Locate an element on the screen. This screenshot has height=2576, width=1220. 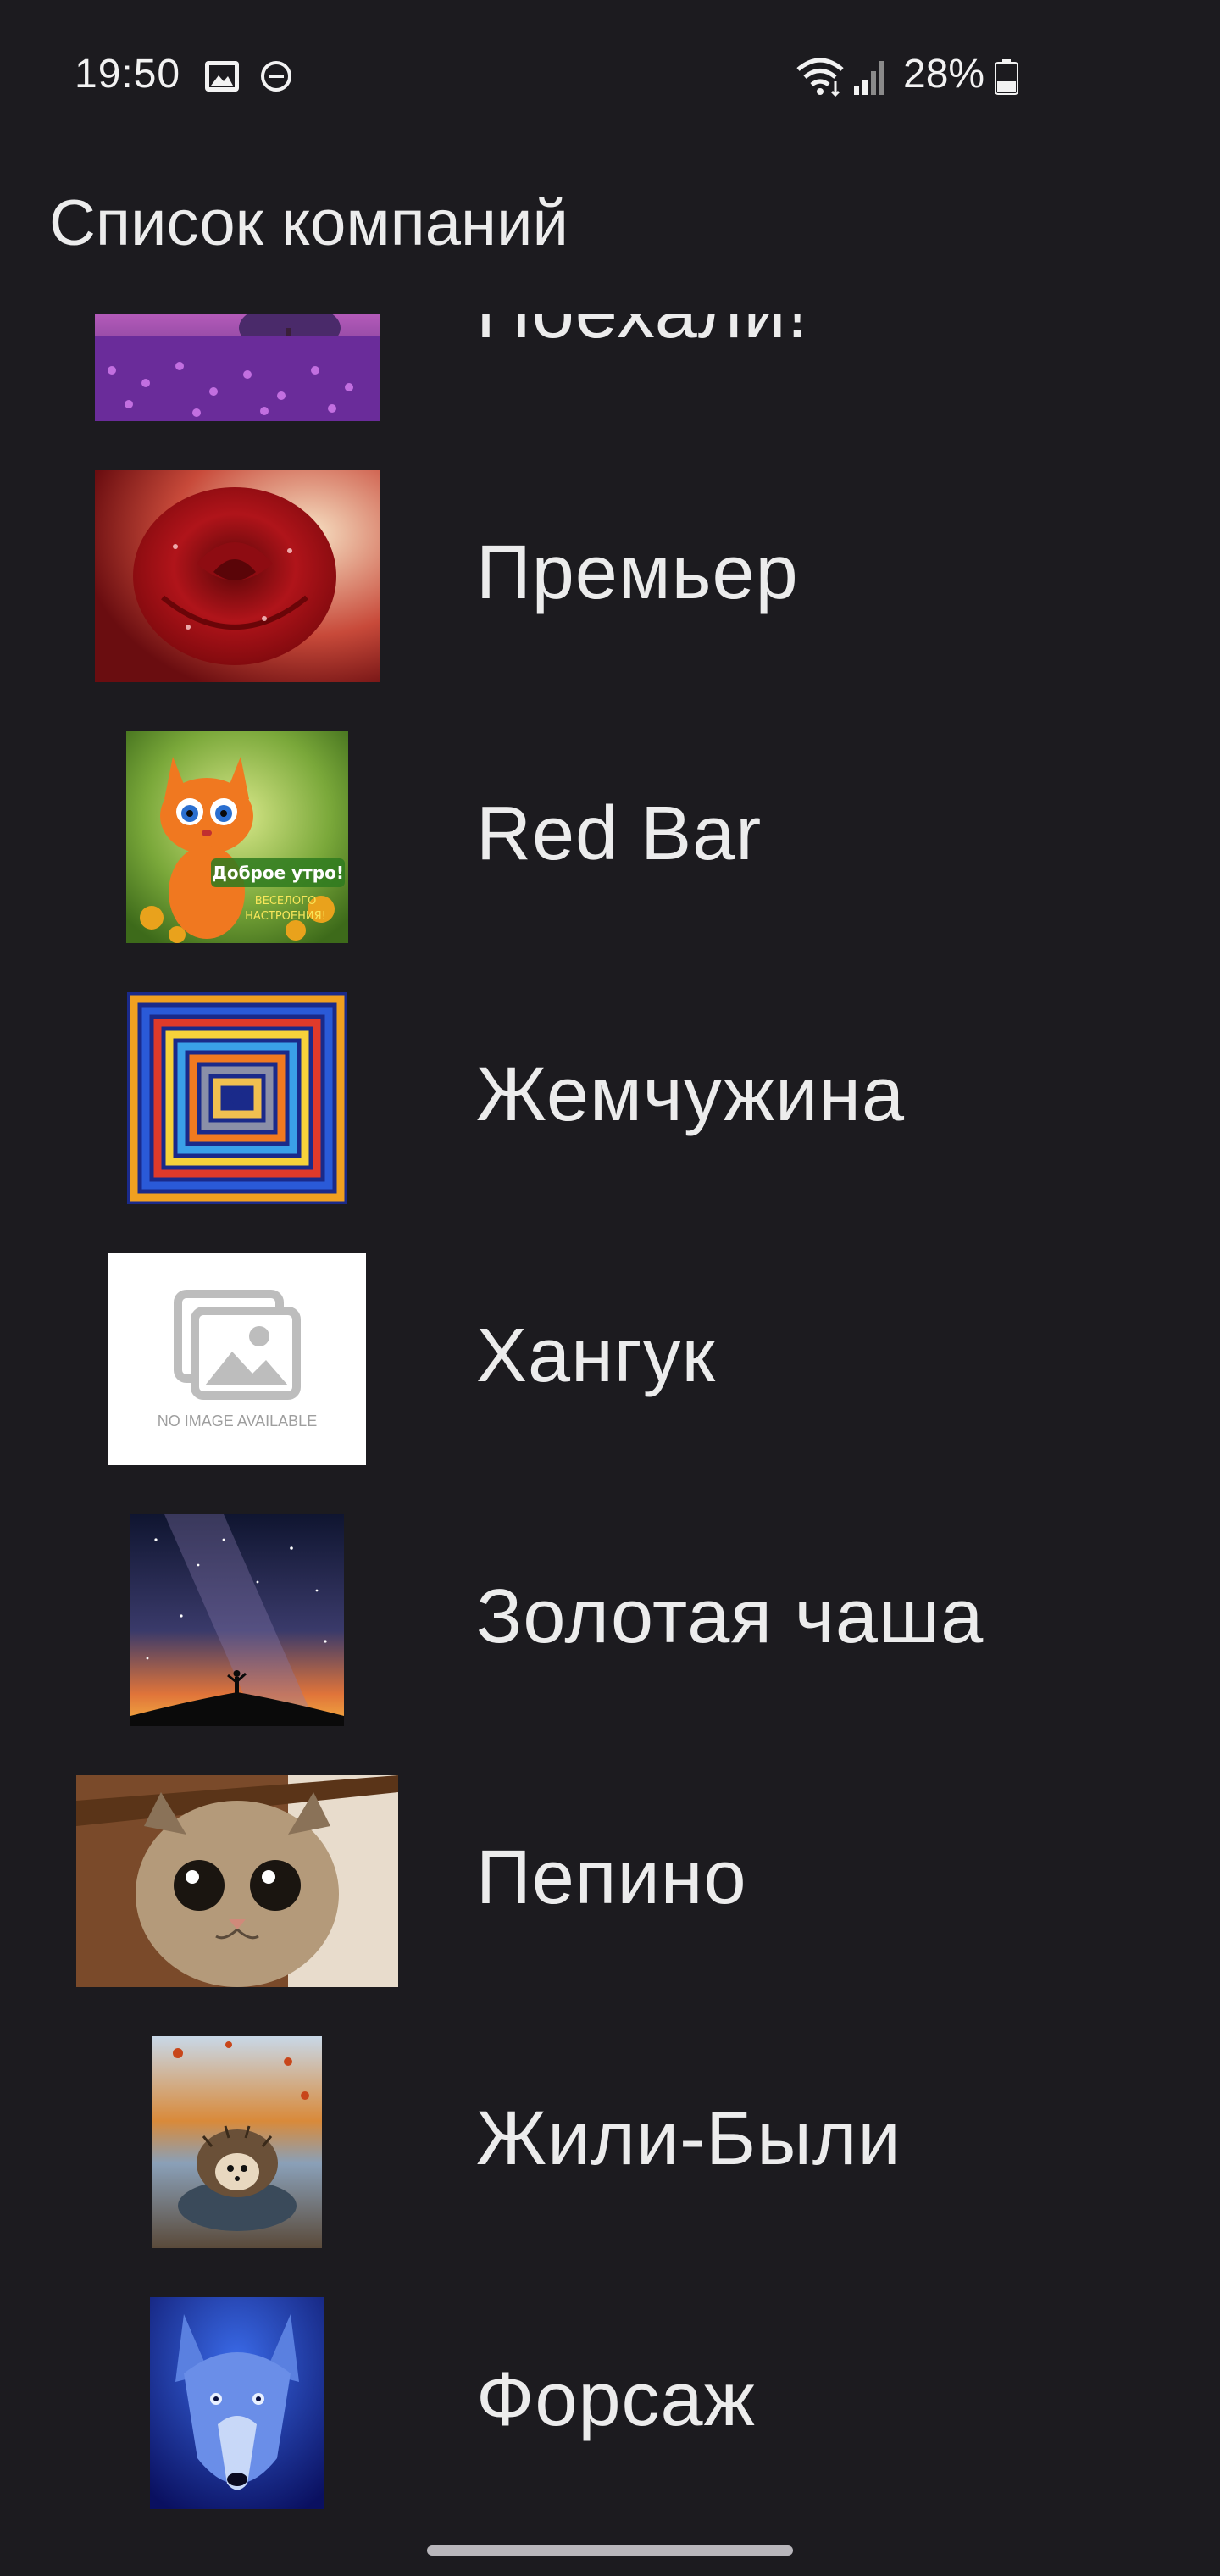
company-item: Премьер is located at coordinates (610, 600).